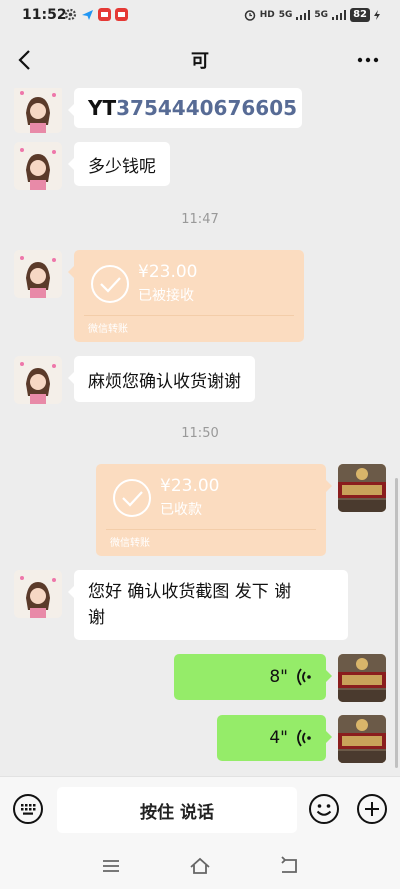 This screenshot has width=400, height=889. Describe the element at coordinates (372, 809) in the screenshot. I see `plus-icon` at that location.